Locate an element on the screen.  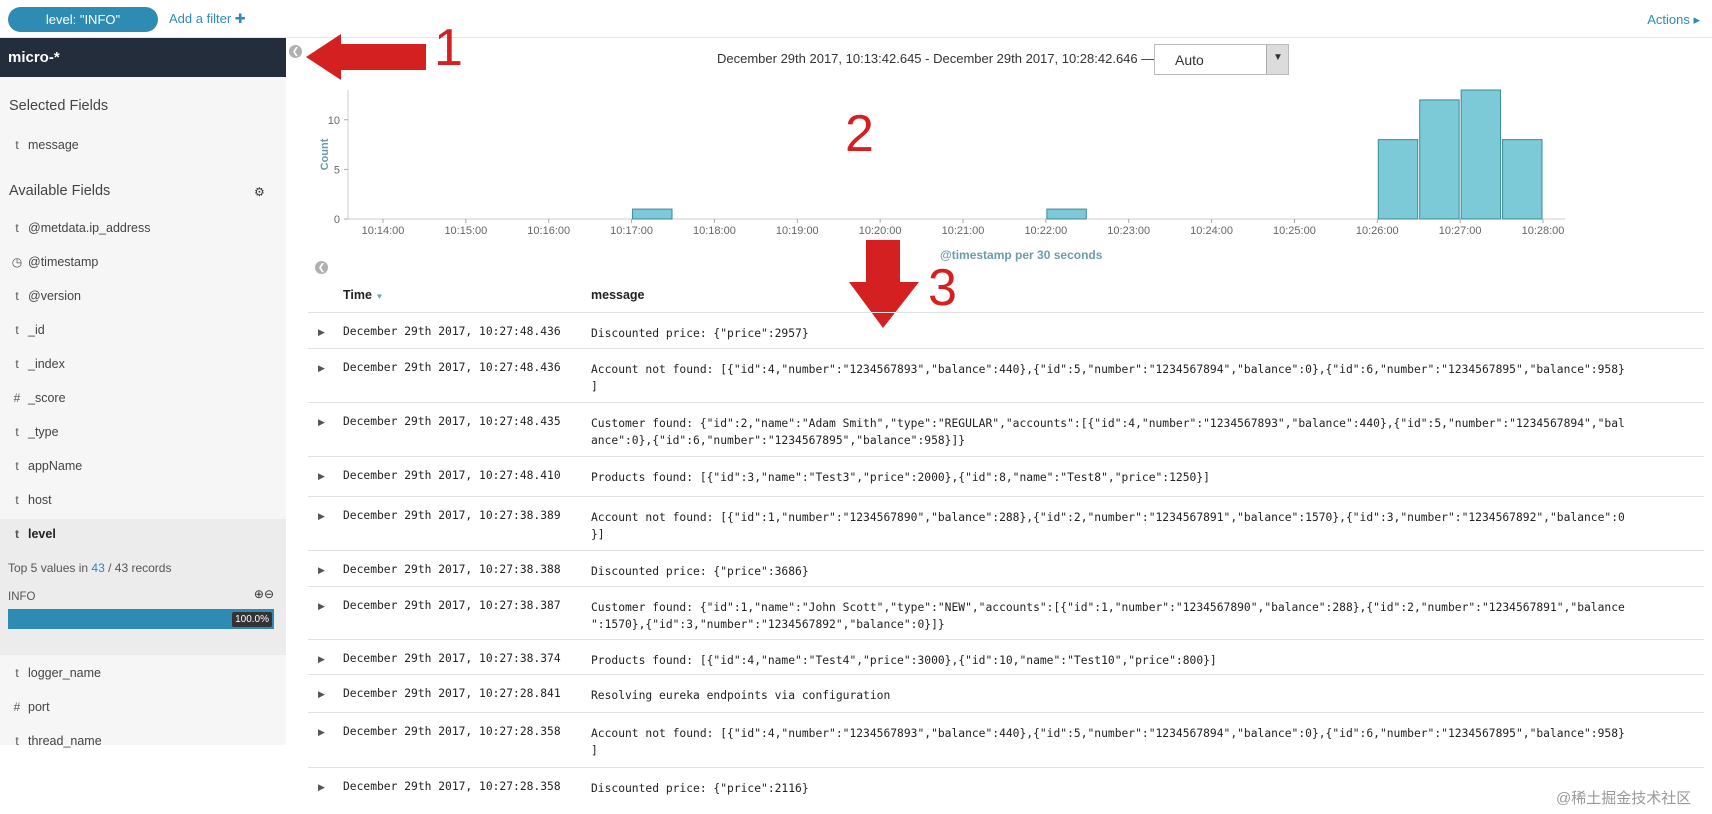
y-tick-label: 10 is located at coordinates (334, 121).